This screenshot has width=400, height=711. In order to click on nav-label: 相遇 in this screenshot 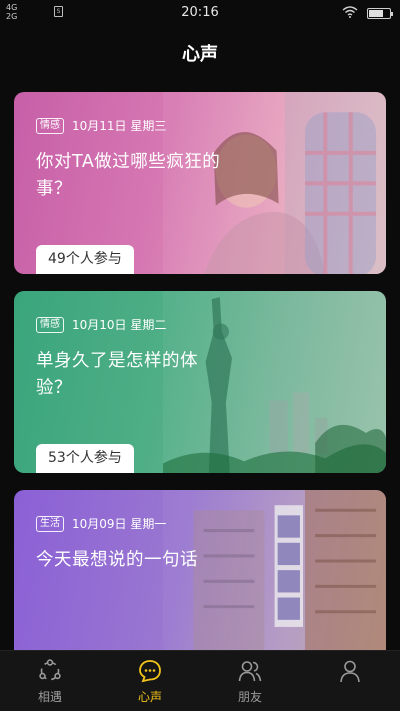, I will do `click(49, 697)`.